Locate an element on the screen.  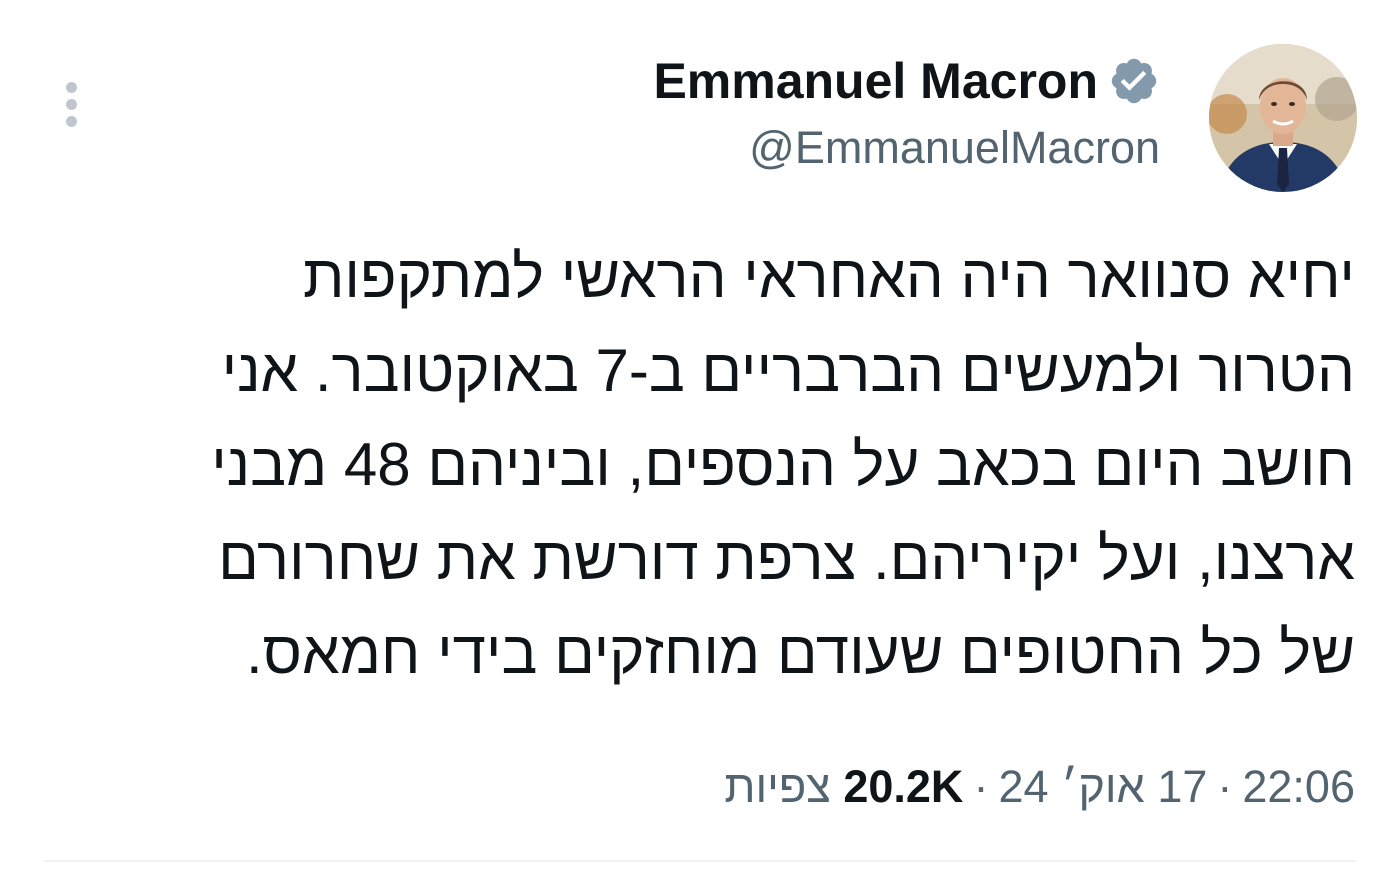
tweet-text-line: יחיא סנוואר היה האחראי הראשי למתקפות is located at coordinates (828, 276).